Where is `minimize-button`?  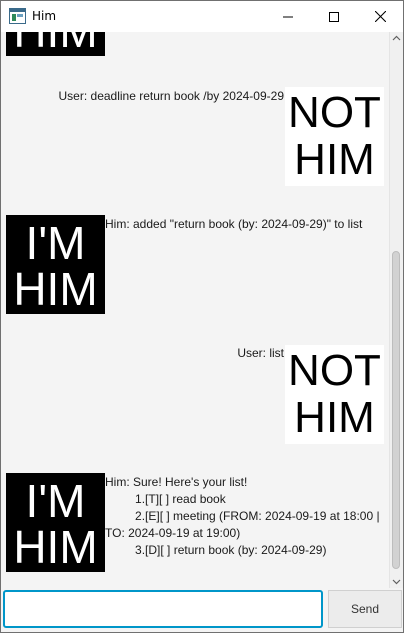 minimize-button is located at coordinates (288, 16).